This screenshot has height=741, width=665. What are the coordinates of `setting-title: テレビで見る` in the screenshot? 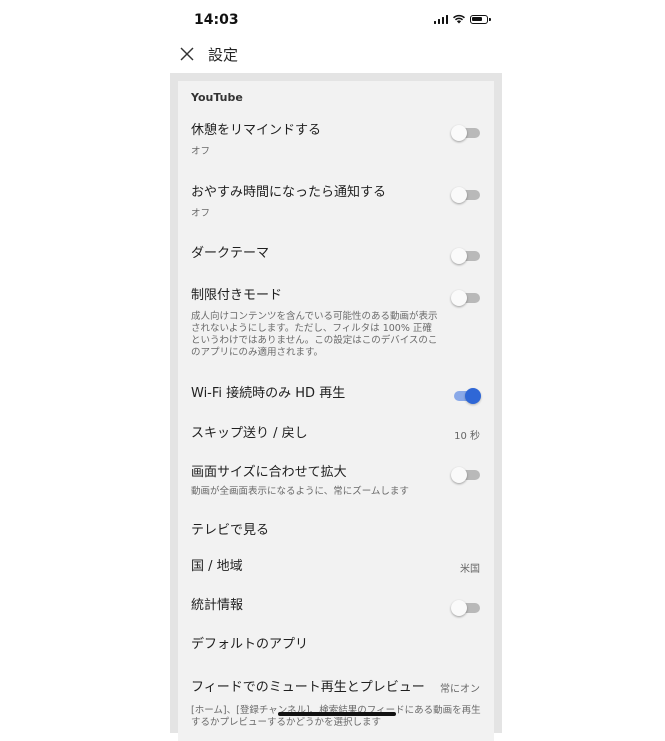 It's located at (230, 530).